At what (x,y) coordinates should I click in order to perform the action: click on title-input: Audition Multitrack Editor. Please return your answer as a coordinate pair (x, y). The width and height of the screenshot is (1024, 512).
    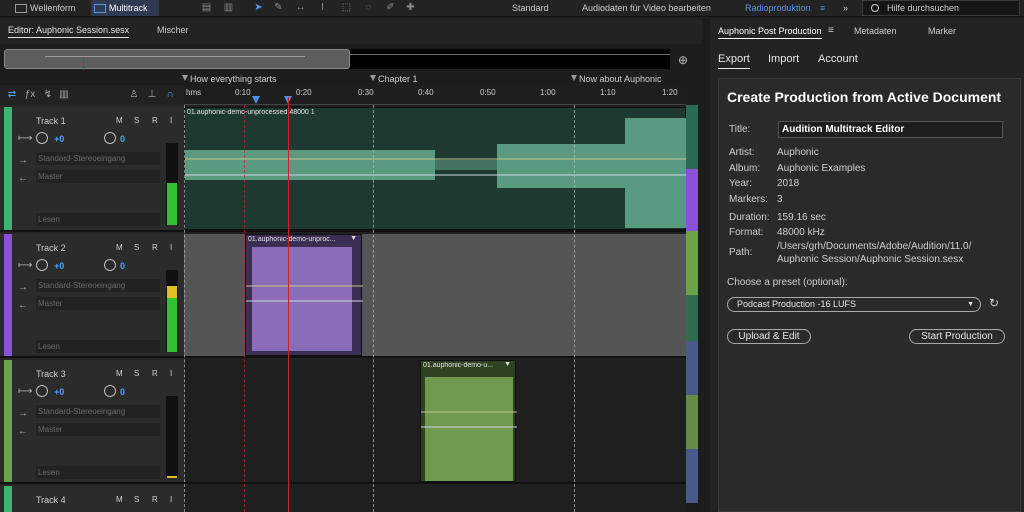
    Looking at the image, I should click on (890, 129).